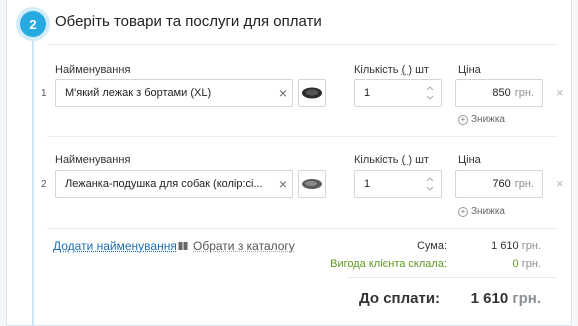  What do you see at coordinates (138, 93) in the screenshot?
I see `item-name-value: М'який лежак з бортами (XL)` at bounding box center [138, 93].